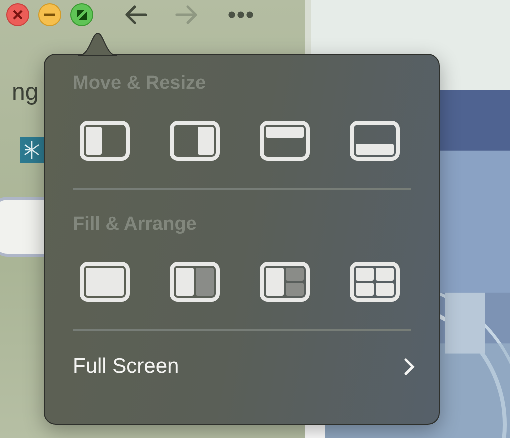  I want to click on ellipsis-icon, so click(241, 15).